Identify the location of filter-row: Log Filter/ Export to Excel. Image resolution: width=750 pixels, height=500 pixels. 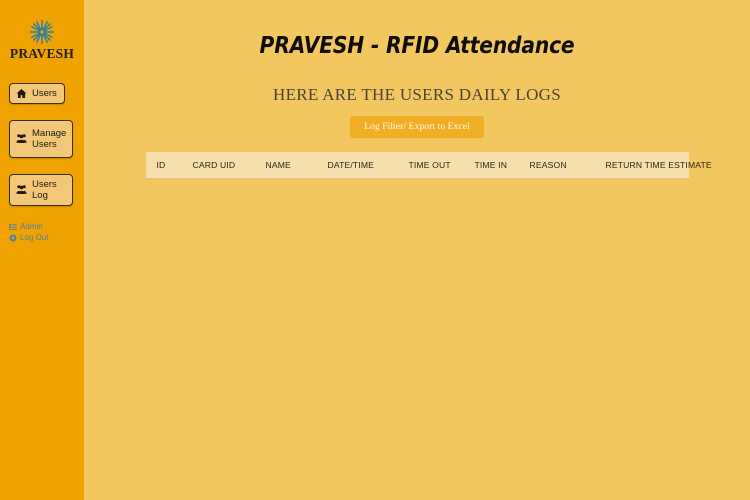
(417, 127).